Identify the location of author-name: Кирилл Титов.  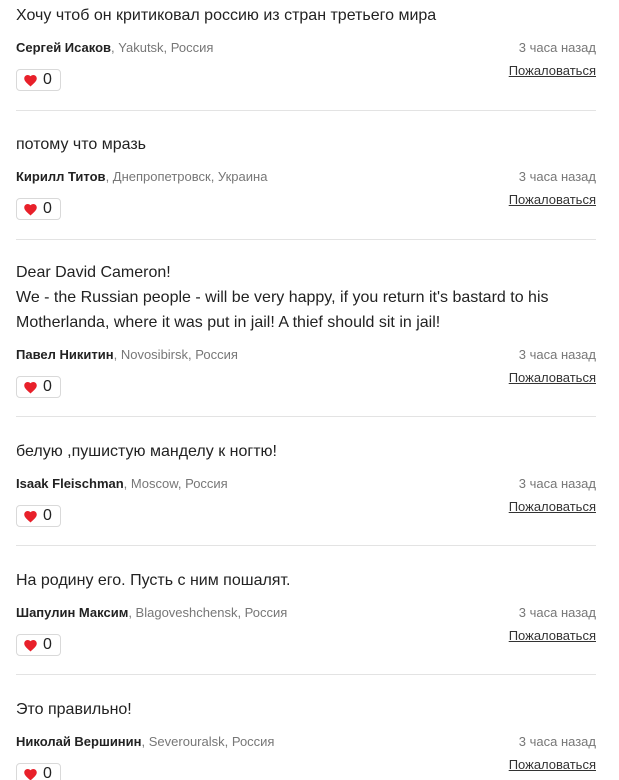
(61, 176).